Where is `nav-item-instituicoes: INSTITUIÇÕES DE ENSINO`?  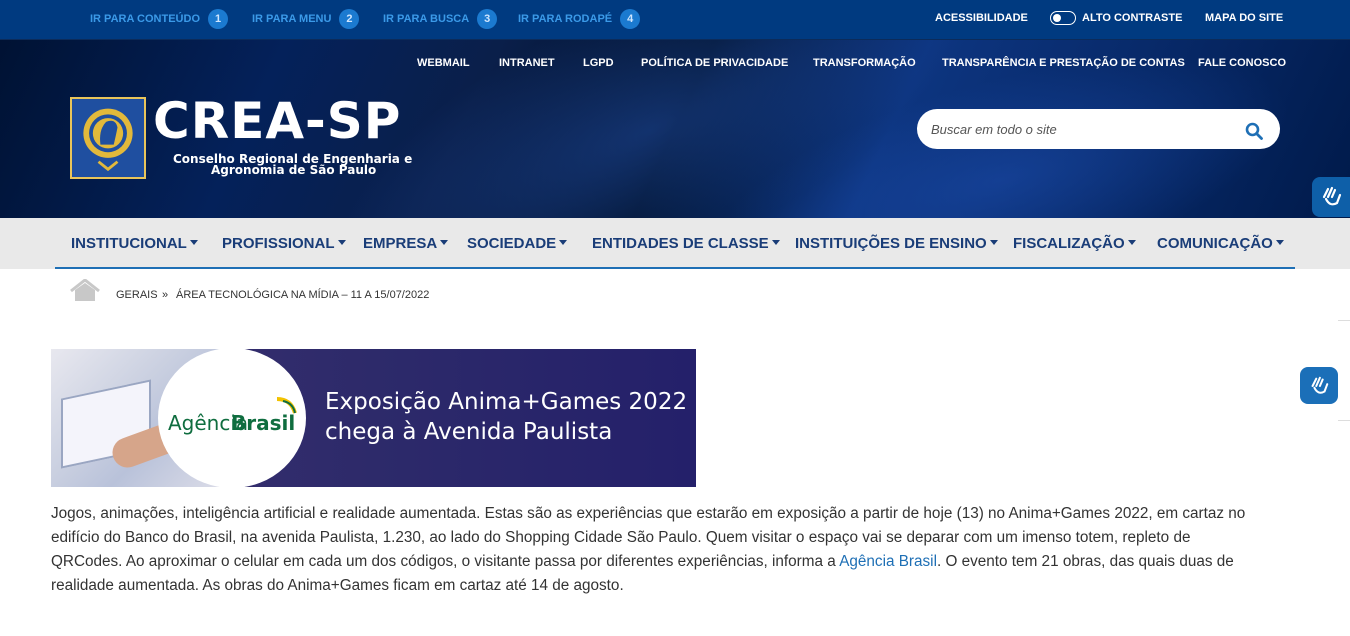
nav-item-instituicoes: INSTITUIÇÕES DE ENSINO is located at coordinates (896, 243).